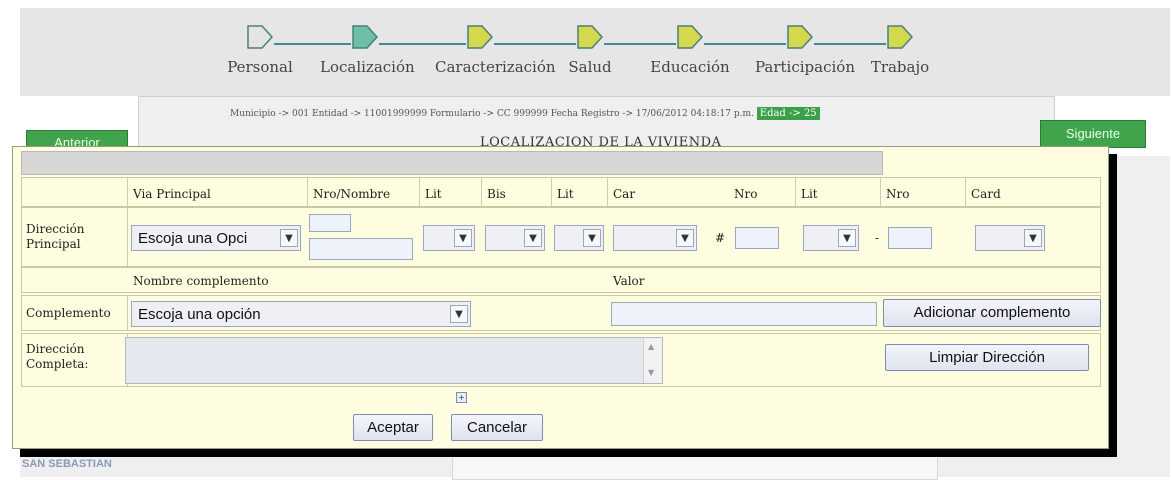 The height and width of the screenshot is (480, 1171). I want to click on wizard-step: Caracterización, so click(495, 49).